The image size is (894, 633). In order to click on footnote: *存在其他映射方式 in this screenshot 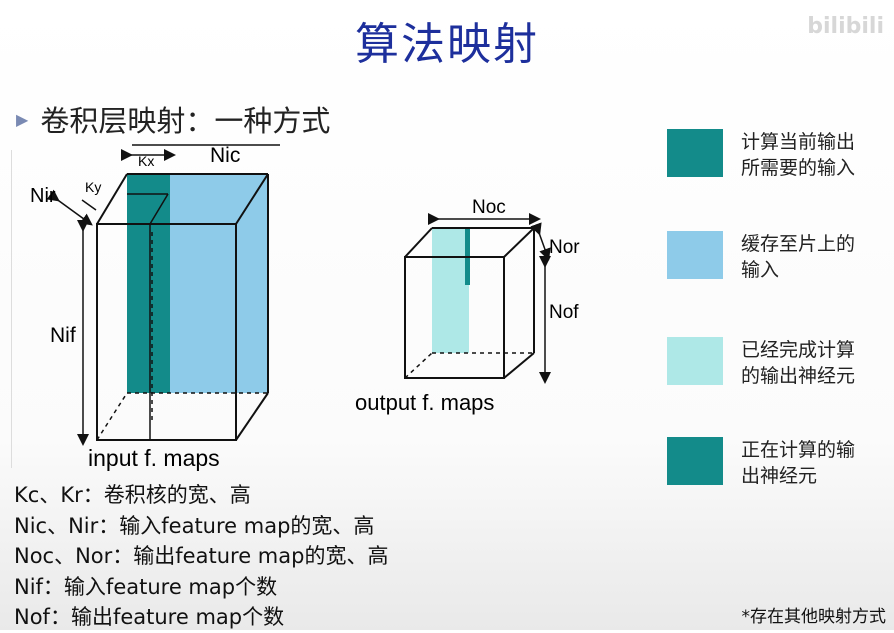, I will do `click(814, 617)`.